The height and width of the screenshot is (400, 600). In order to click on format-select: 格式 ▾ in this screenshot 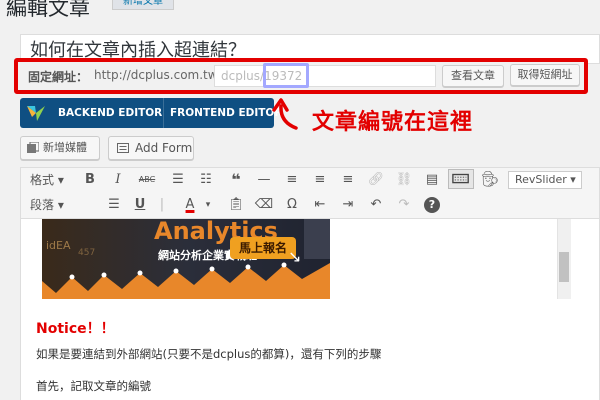, I will do `click(47, 179)`.